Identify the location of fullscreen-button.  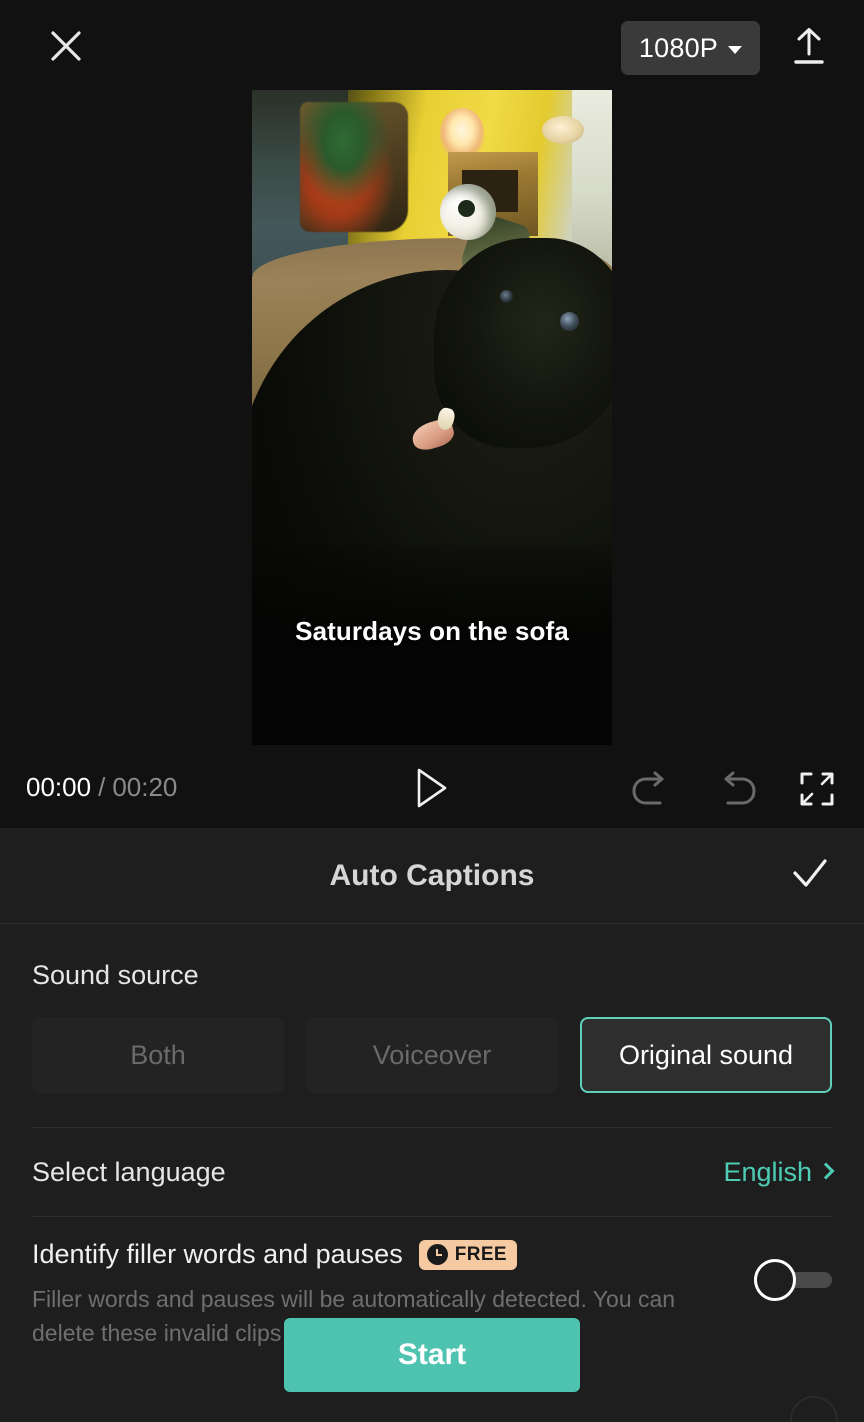
(817, 791).